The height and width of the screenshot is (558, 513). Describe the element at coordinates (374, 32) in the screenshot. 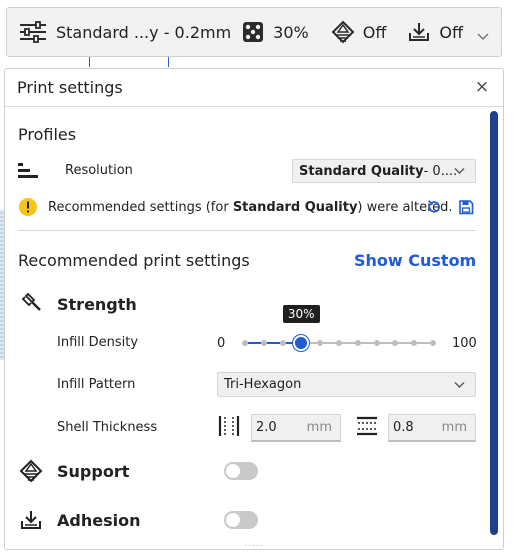

I see `support-value: Off` at that location.